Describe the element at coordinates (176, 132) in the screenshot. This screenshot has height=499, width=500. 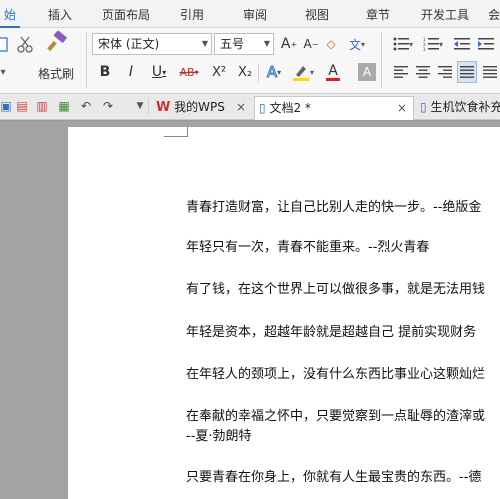
I see `margin-corner-mark` at that location.